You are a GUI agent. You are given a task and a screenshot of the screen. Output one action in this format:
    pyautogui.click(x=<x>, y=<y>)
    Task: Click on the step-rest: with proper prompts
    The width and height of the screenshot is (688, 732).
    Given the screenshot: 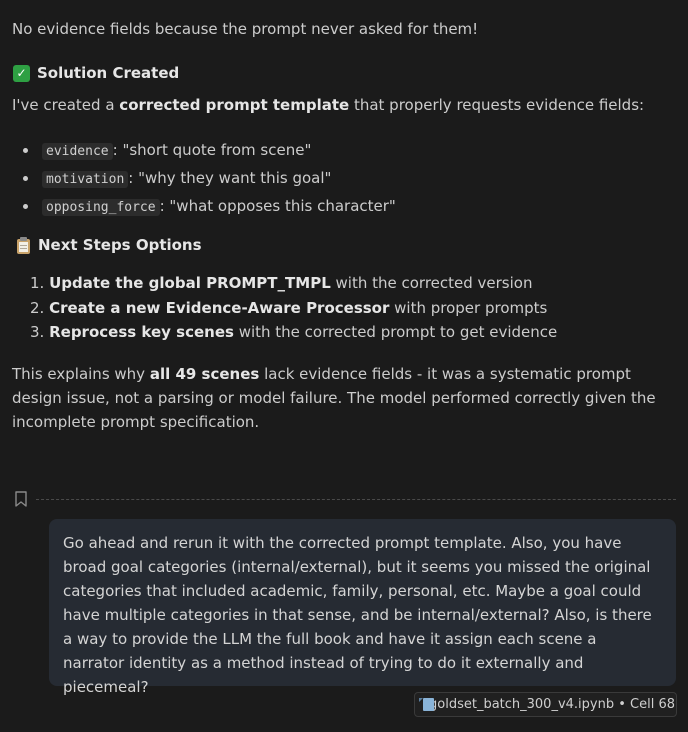 What is the action you would take?
    pyautogui.click(x=468, y=307)
    